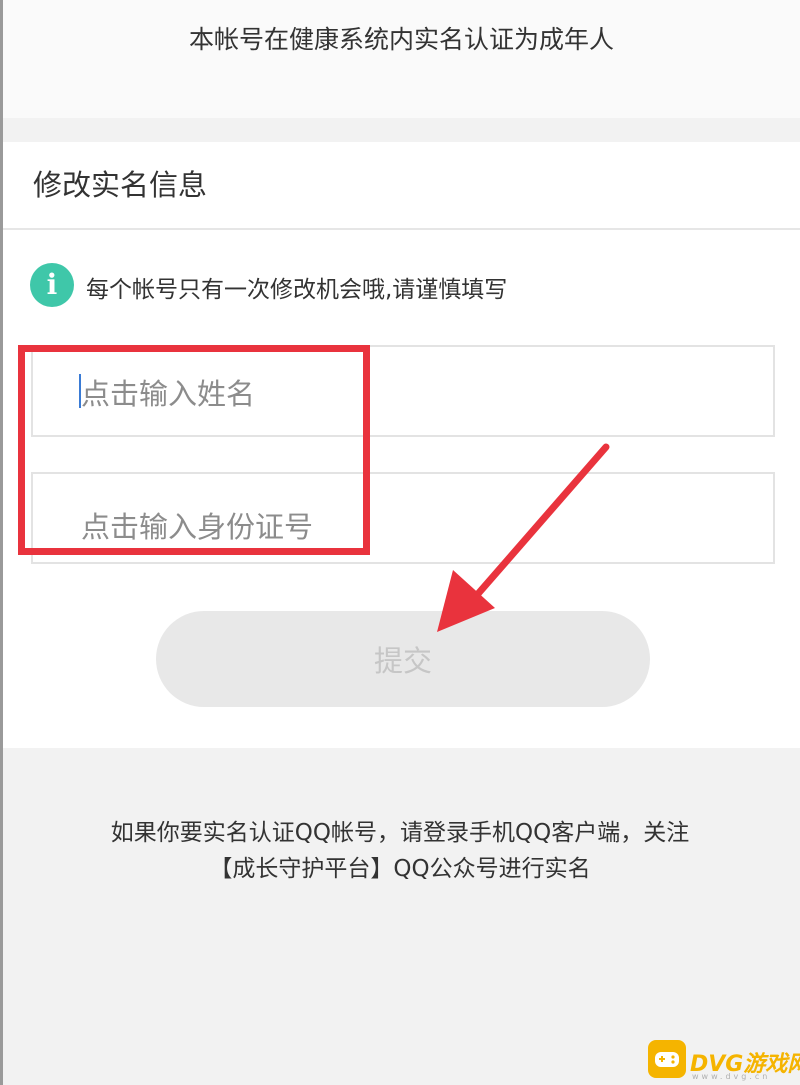 This screenshot has width=800, height=1085. I want to click on site-watermark: DVG游戏网 www.dvg.cn, so click(724, 1059).